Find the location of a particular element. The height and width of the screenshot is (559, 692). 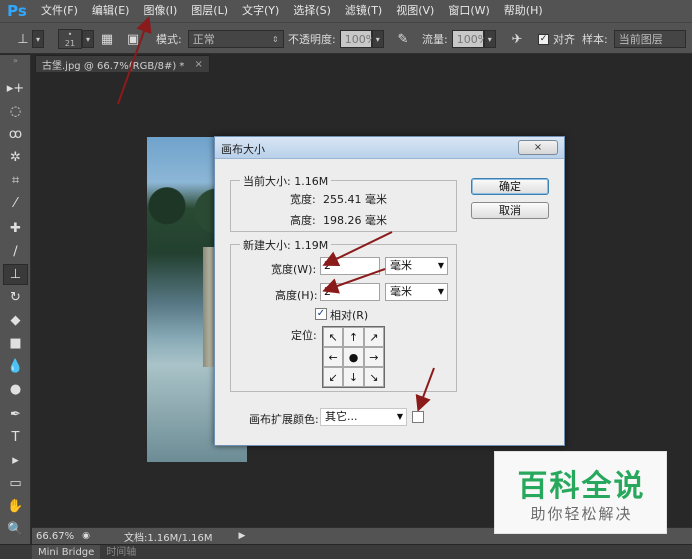

brush-preset-picker: • 21 ▾ is located at coordinates (76, 39).